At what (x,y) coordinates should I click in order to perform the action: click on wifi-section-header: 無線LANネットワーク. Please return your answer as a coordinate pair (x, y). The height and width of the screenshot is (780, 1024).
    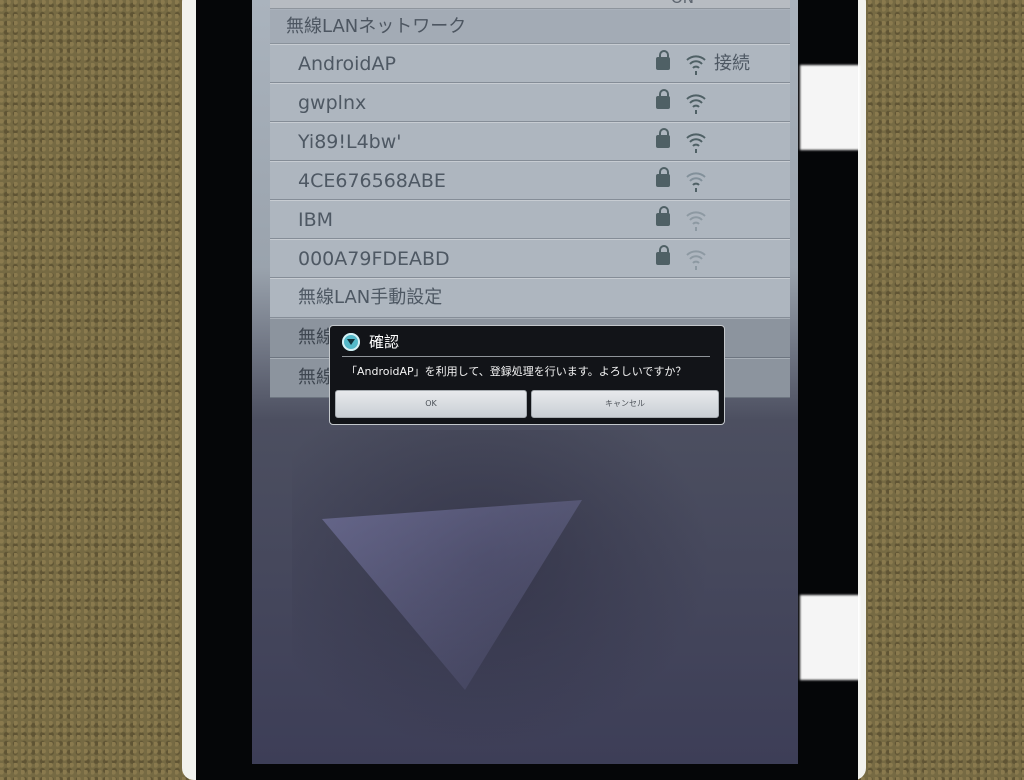
    Looking at the image, I should click on (530, 27).